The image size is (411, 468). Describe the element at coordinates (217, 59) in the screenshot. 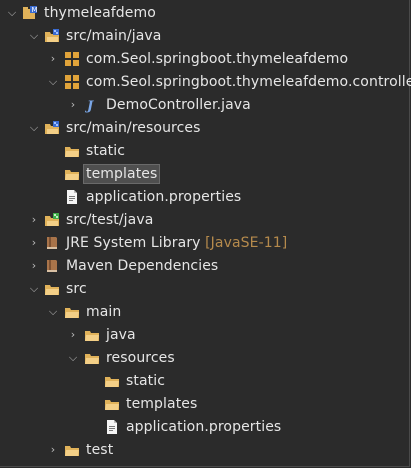

I see `package-1-label: com.Seol.springboot.thymeleafdemo` at that location.